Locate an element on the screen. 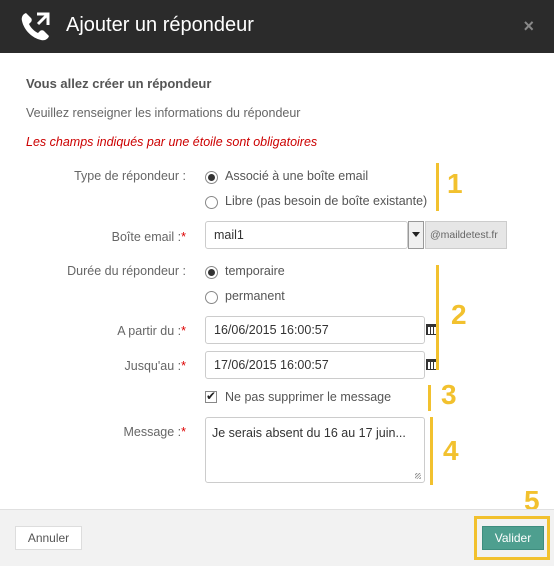  mailbox-domain: @maildetest.fr is located at coordinates (466, 235).